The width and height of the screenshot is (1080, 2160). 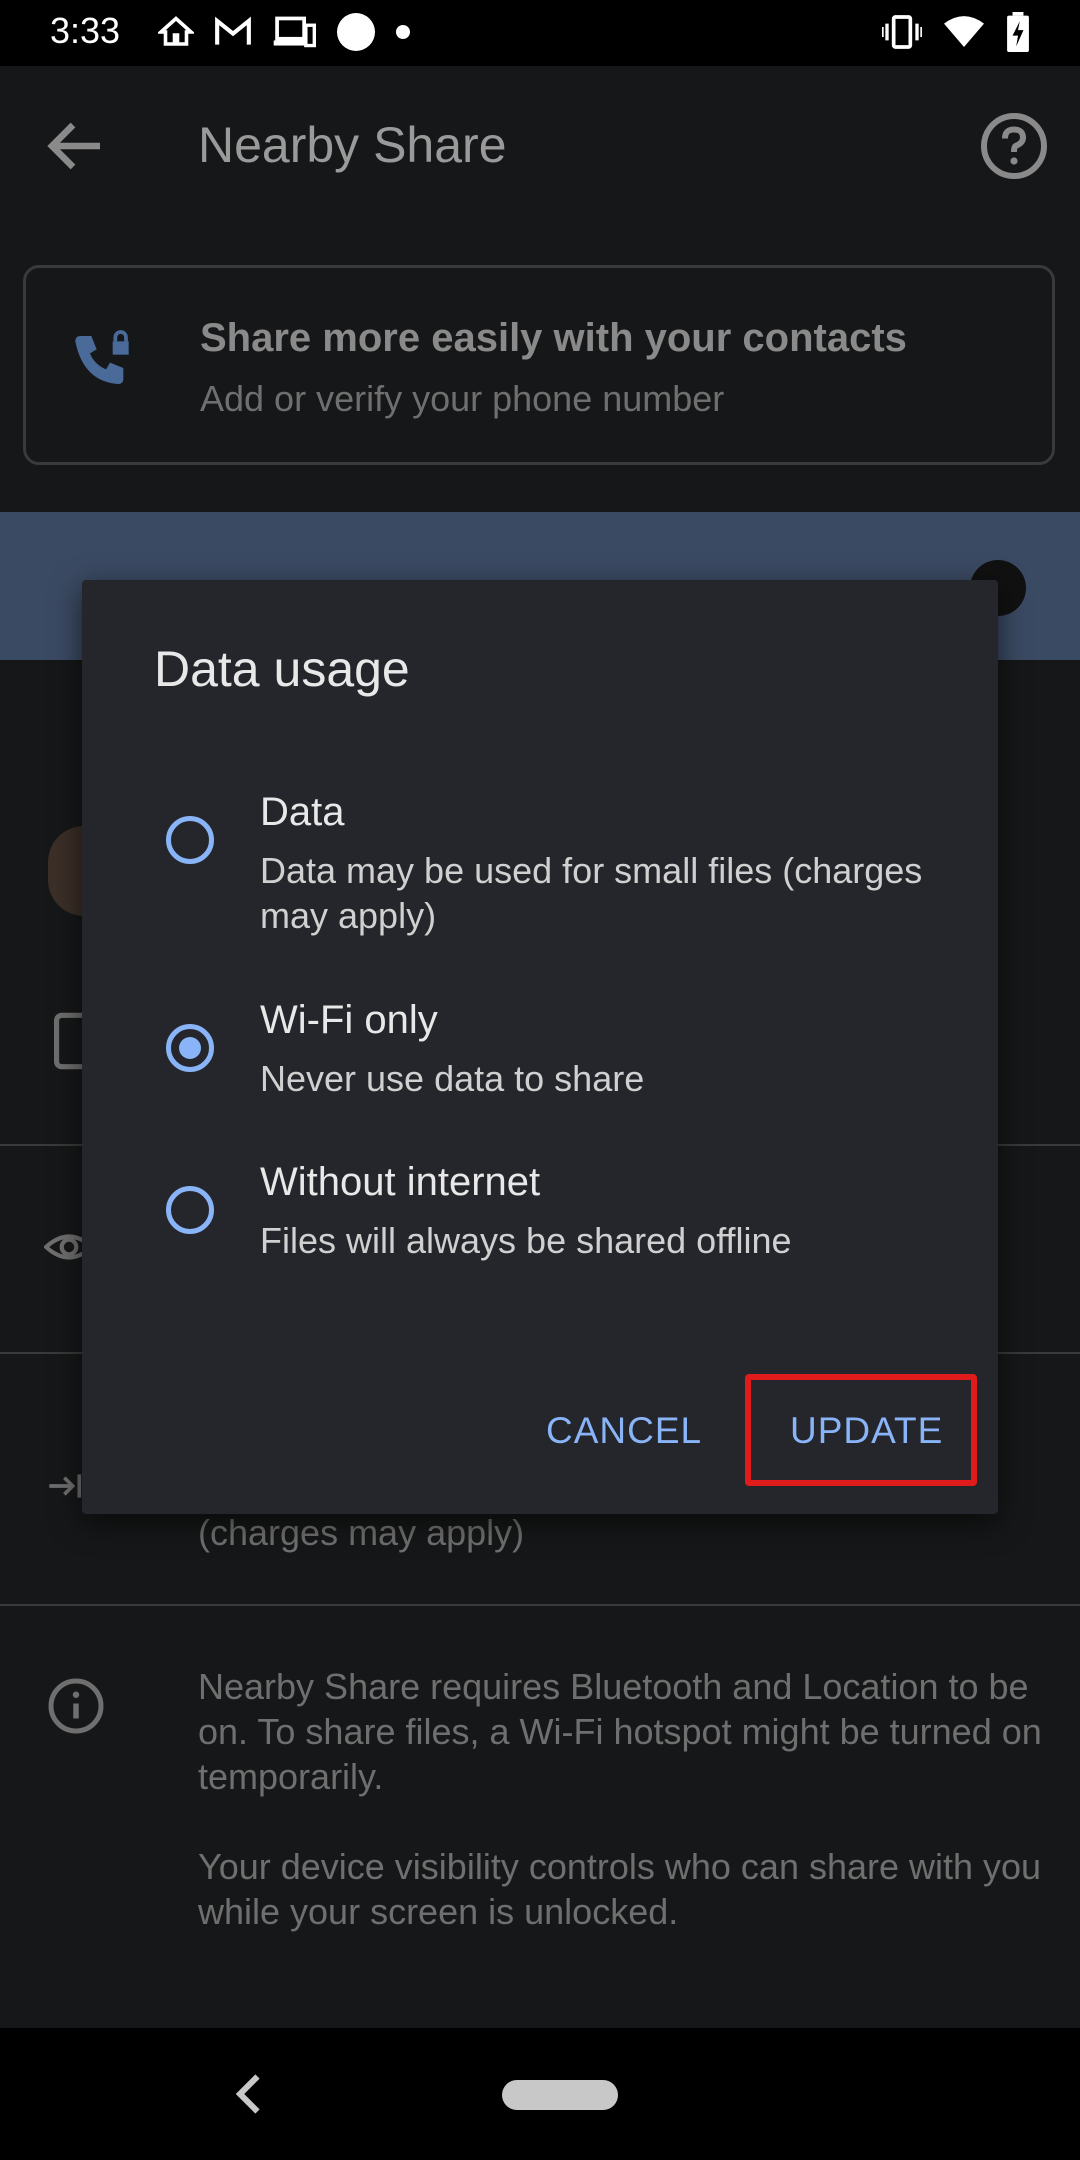 I want to click on wifi-icon, so click(x=964, y=31).